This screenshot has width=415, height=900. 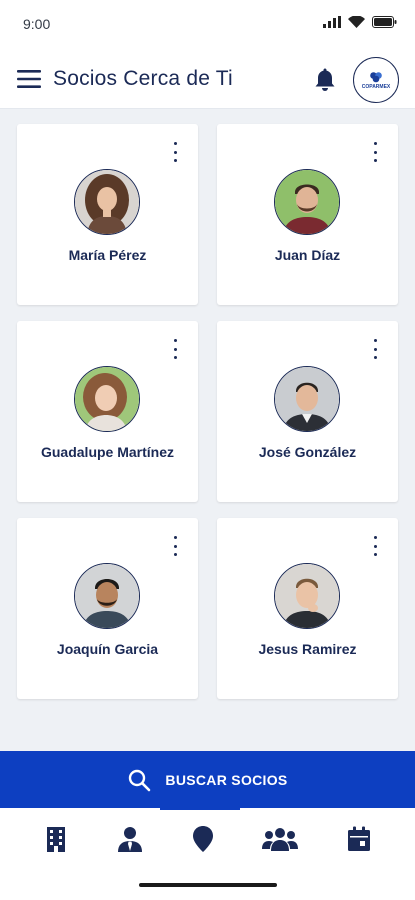 What do you see at coordinates (332, 22) in the screenshot?
I see `signal-icon` at bounding box center [332, 22].